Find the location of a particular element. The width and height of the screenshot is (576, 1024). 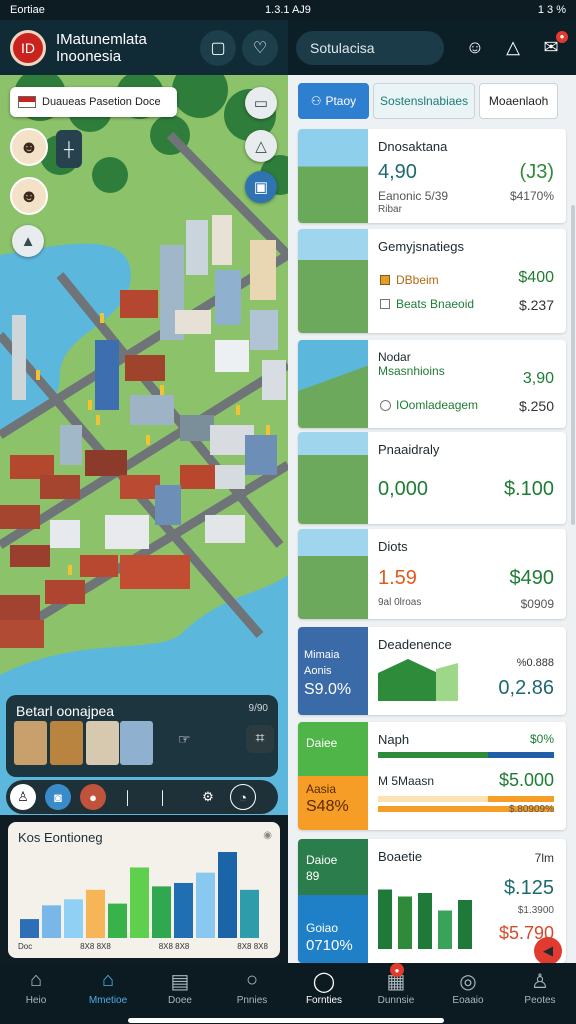

pin-icon: ┼ is located at coordinates (69, 149).